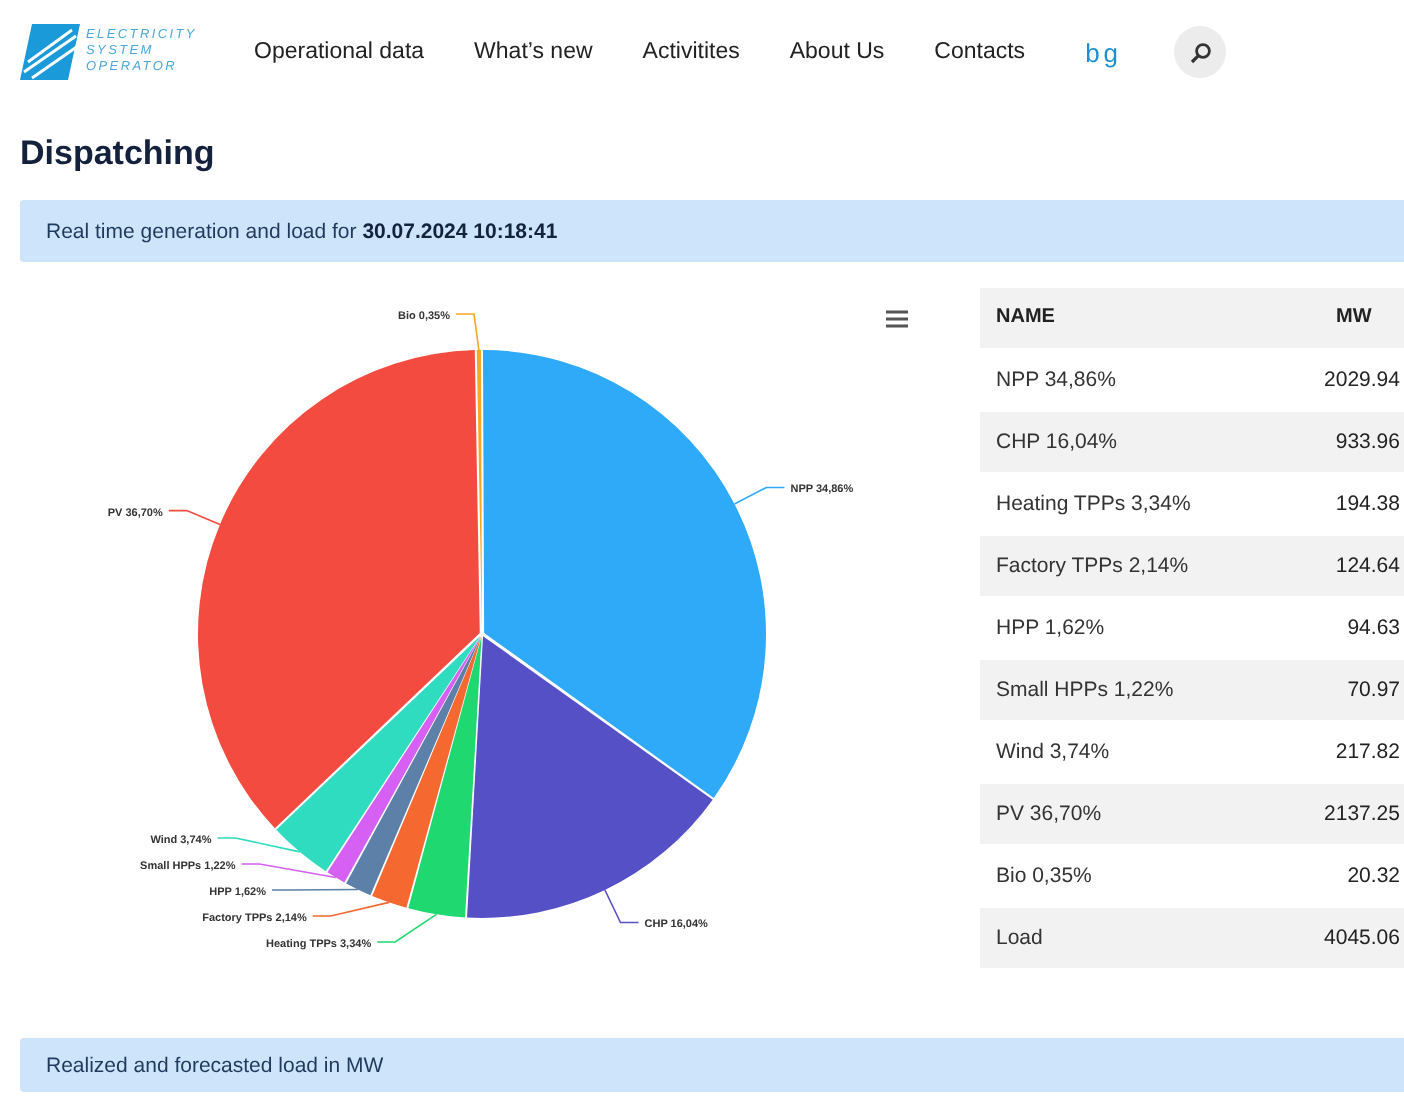 This screenshot has width=1404, height=1104. Describe the element at coordinates (215, 1065) in the screenshot. I see `banner-text: Realized and forecasted load in MW` at that location.